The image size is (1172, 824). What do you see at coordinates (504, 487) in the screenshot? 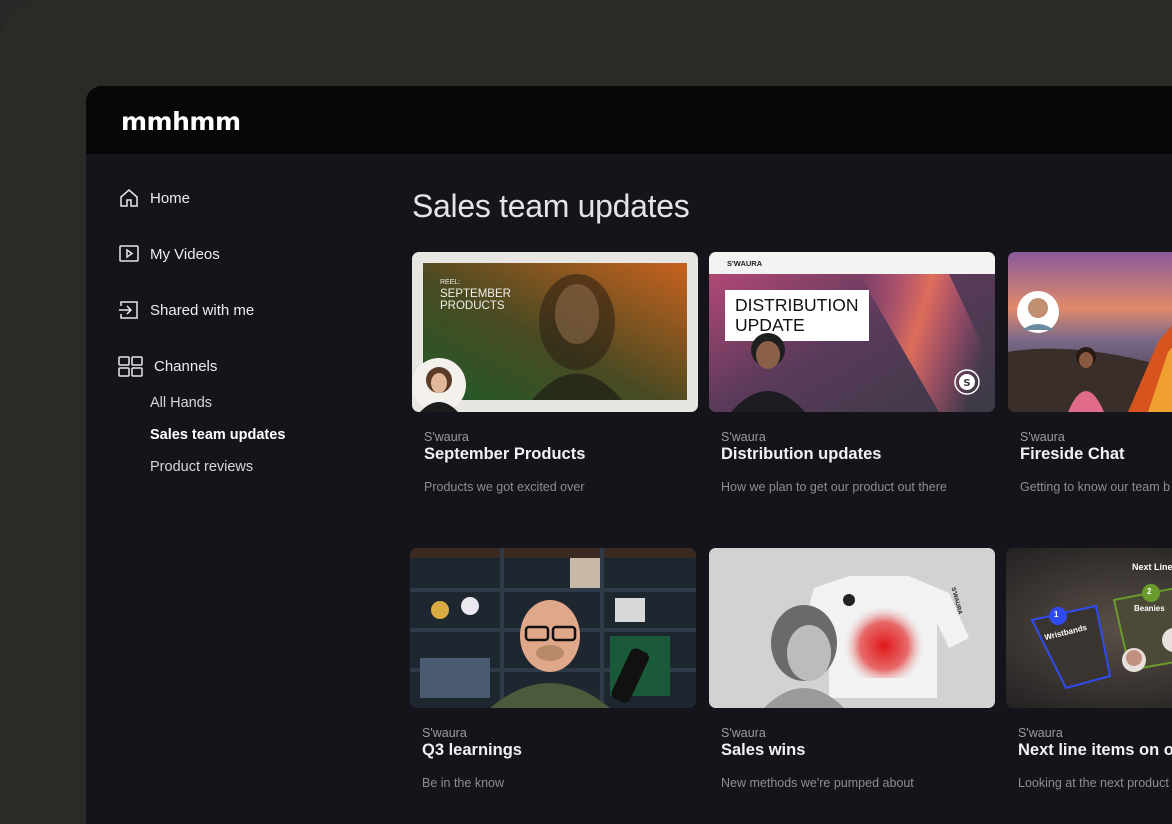
I see `card-description: Products we got excited over` at bounding box center [504, 487].